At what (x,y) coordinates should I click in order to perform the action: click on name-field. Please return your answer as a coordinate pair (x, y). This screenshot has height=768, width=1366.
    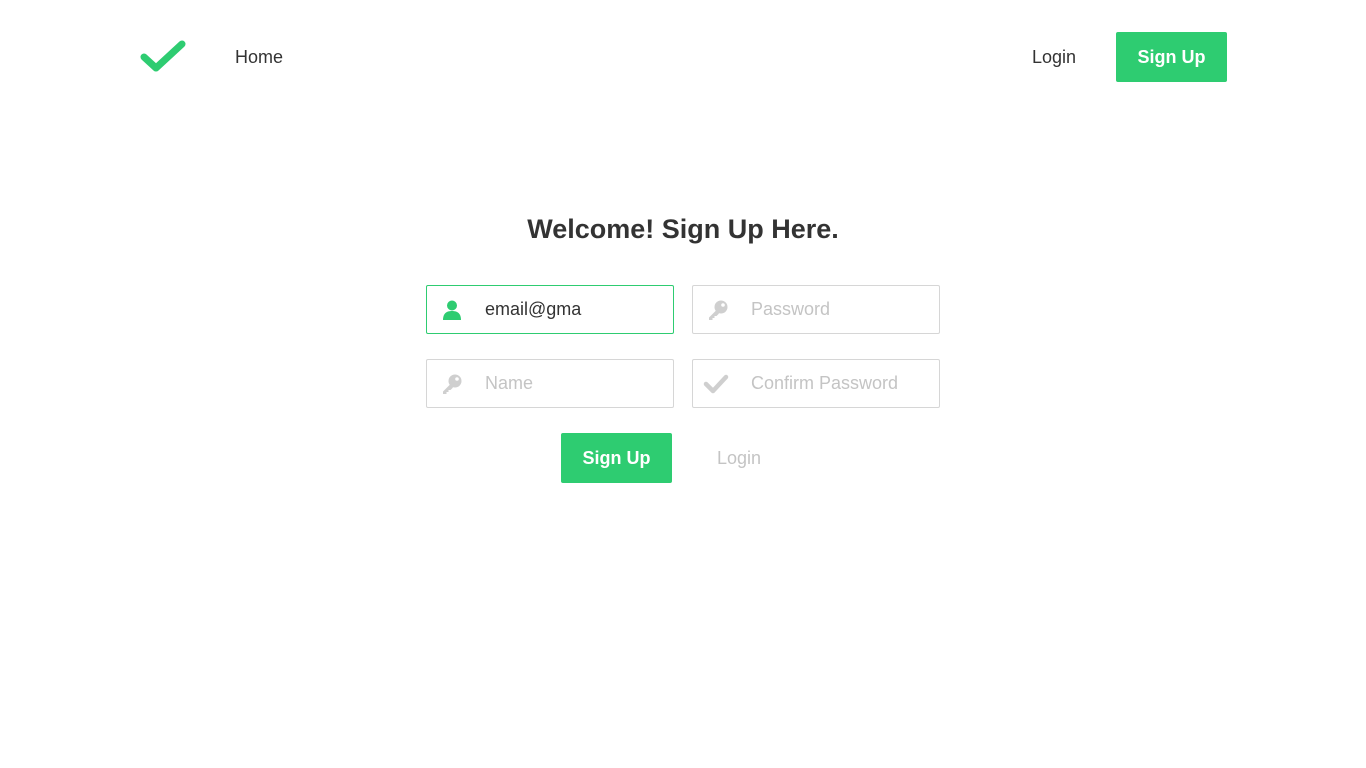
    Looking at the image, I should click on (550, 383).